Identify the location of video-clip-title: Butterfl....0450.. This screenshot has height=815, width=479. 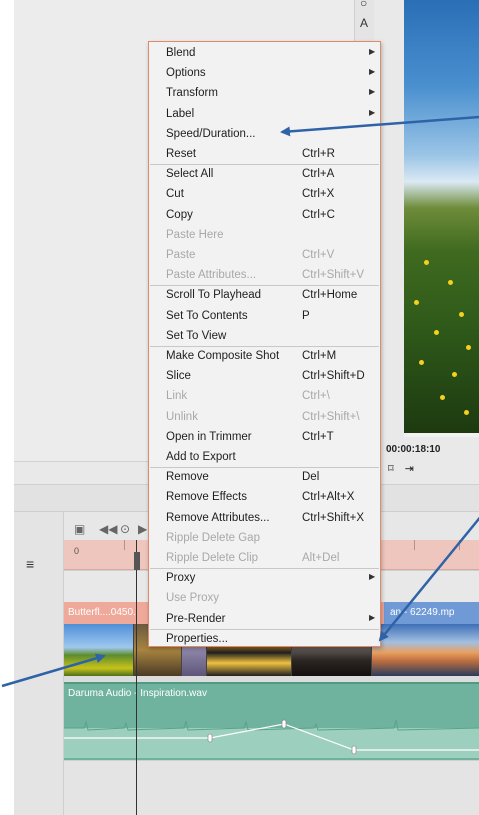
(102, 612).